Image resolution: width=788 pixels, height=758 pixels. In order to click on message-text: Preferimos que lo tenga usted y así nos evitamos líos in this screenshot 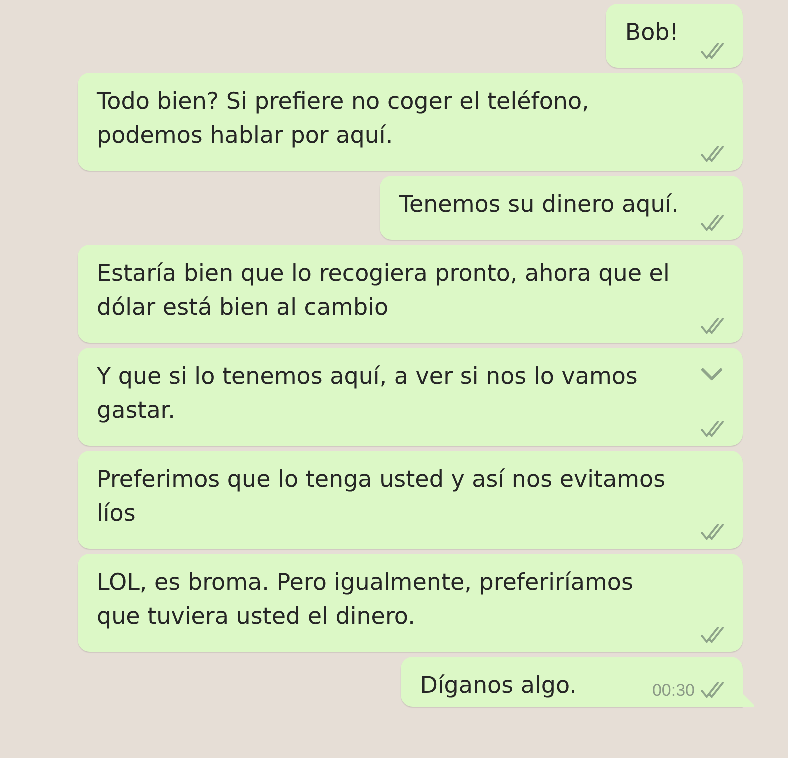, I will do `click(382, 497)`.